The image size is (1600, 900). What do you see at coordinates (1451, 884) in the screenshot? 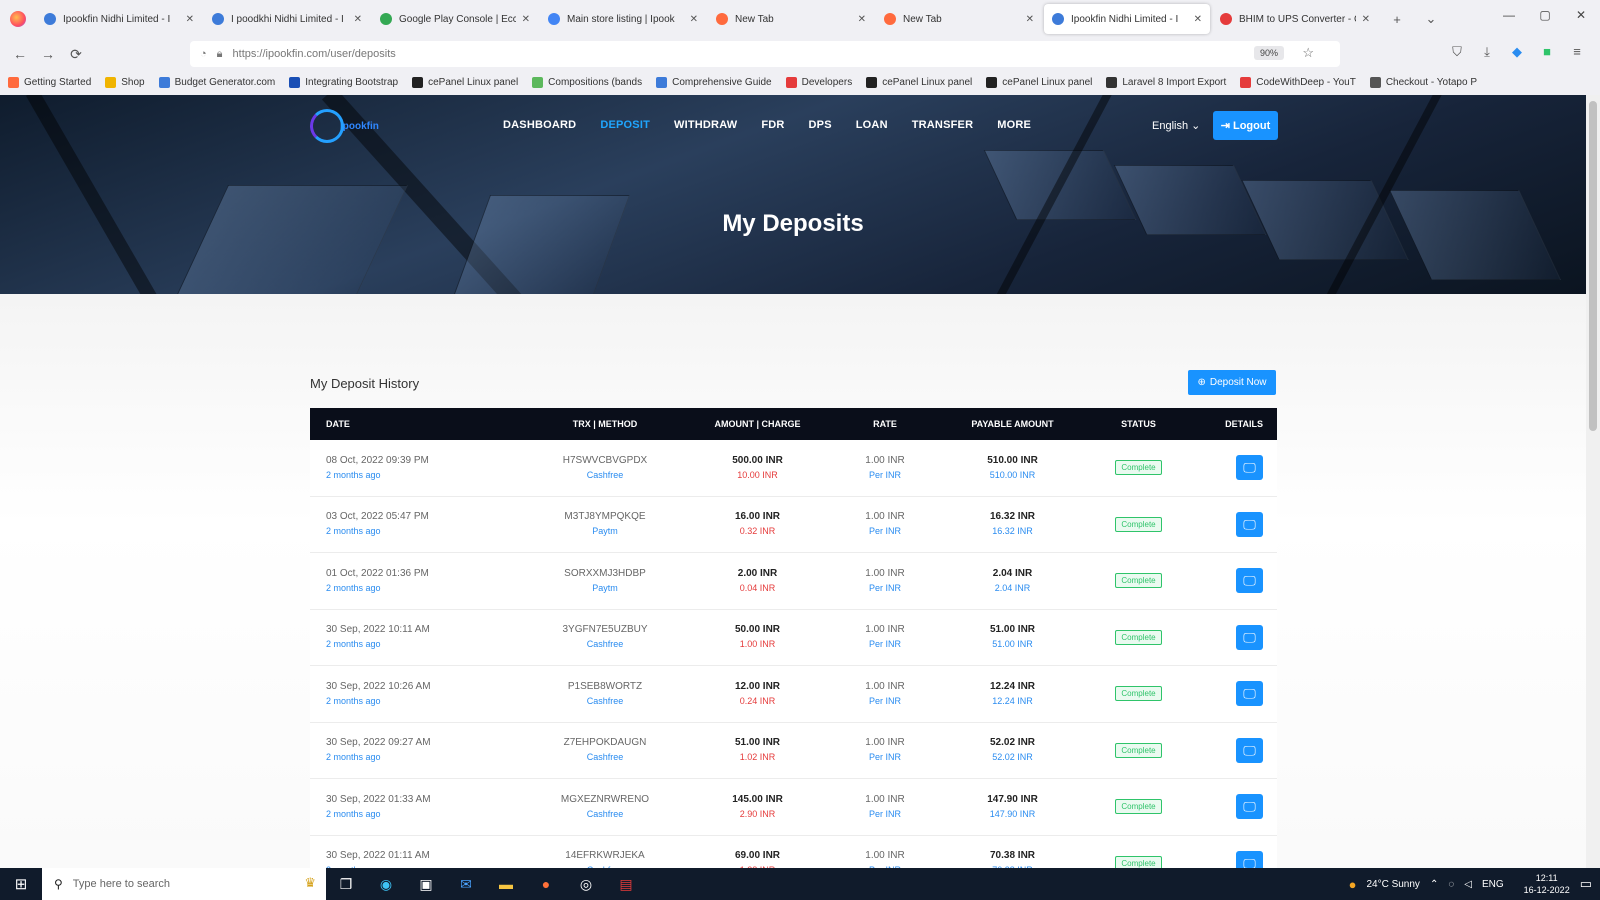
I see `network-icon: ◌` at bounding box center [1451, 884].